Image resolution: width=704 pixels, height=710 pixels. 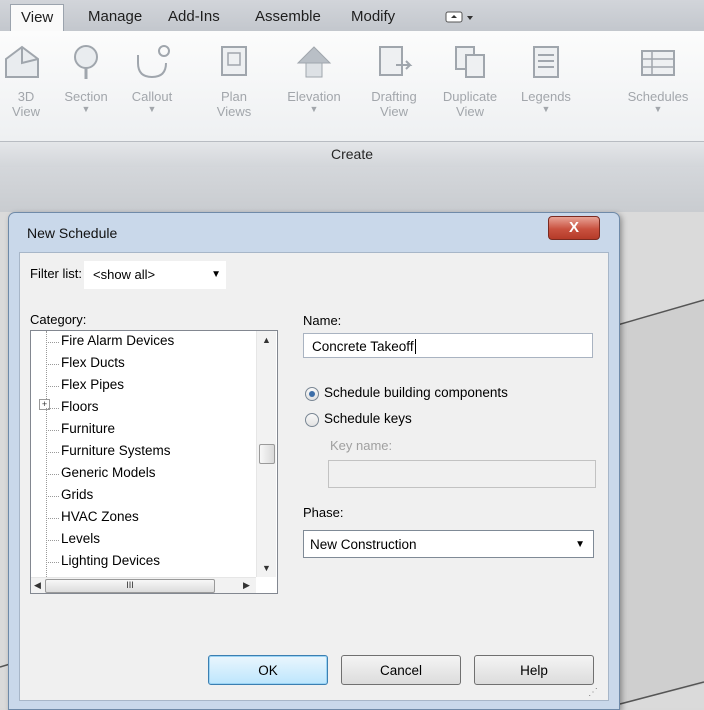 What do you see at coordinates (124, 274) in the screenshot?
I see `filter-list-value: <show all>` at bounding box center [124, 274].